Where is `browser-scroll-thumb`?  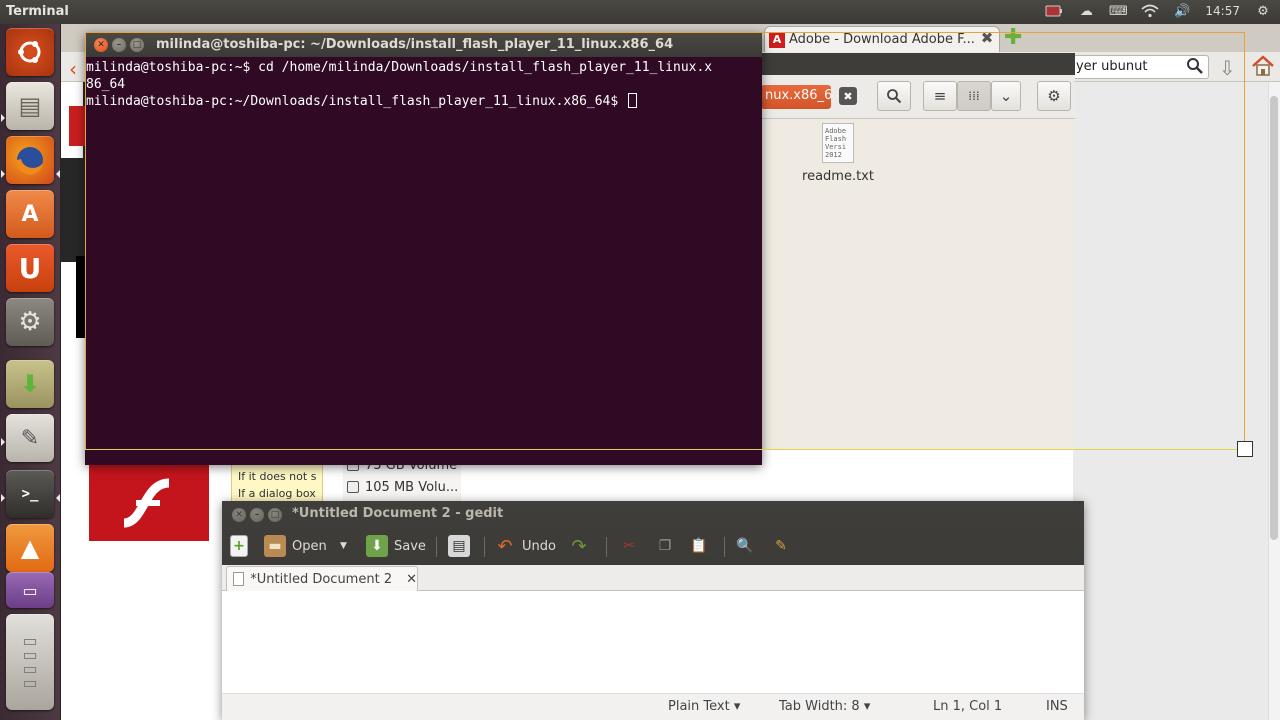
browser-scroll-thumb is located at coordinates (1274, 318).